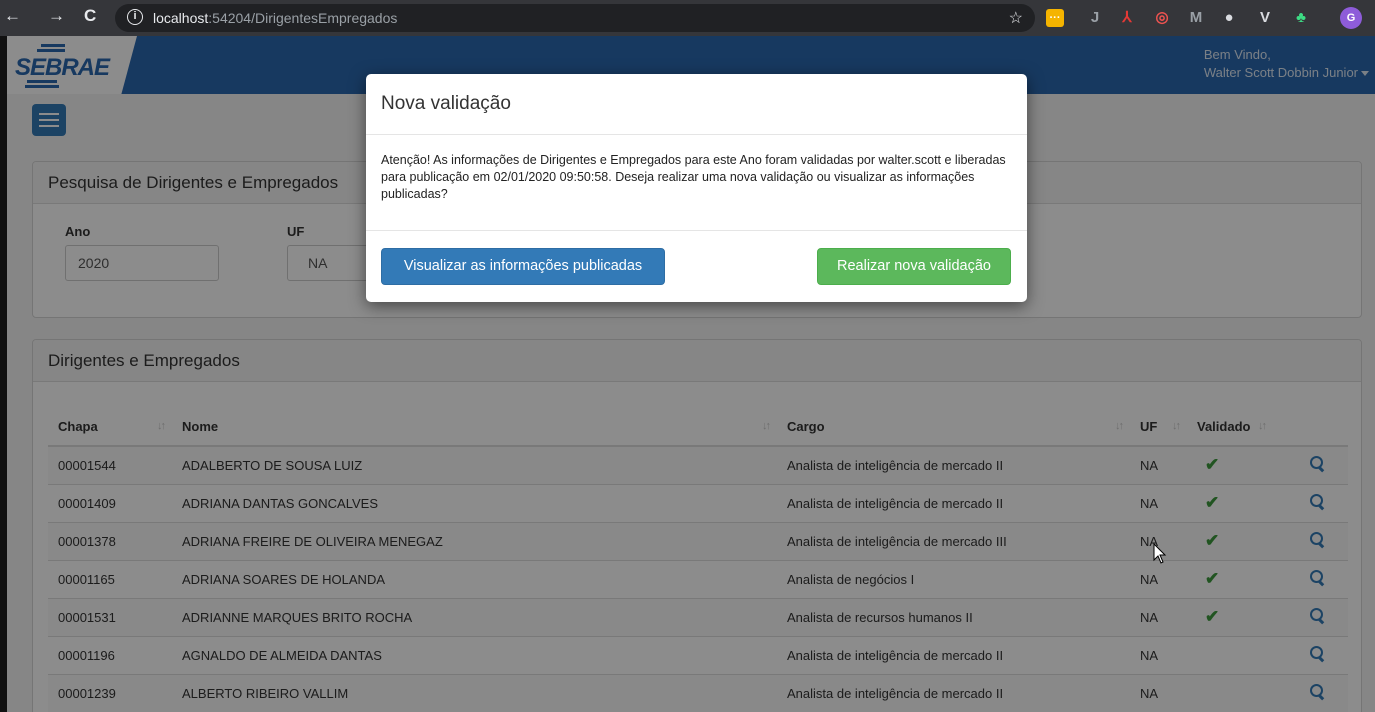 The width and height of the screenshot is (1375, 712). What do you see at coordinates (914, 266) in the screenshot?
I see `new-validation-button: Realizar nova validação` at bounding box center [914, 266].